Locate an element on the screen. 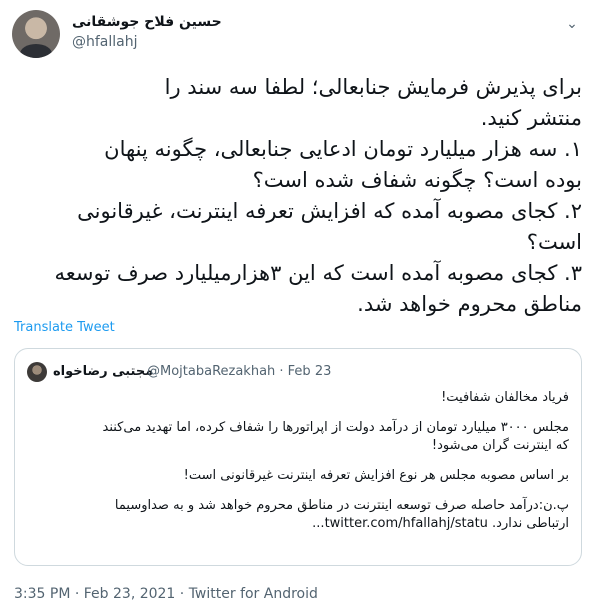  quoted-author-name: مجتبی رضاخواه is located at coordinates (103, 371).